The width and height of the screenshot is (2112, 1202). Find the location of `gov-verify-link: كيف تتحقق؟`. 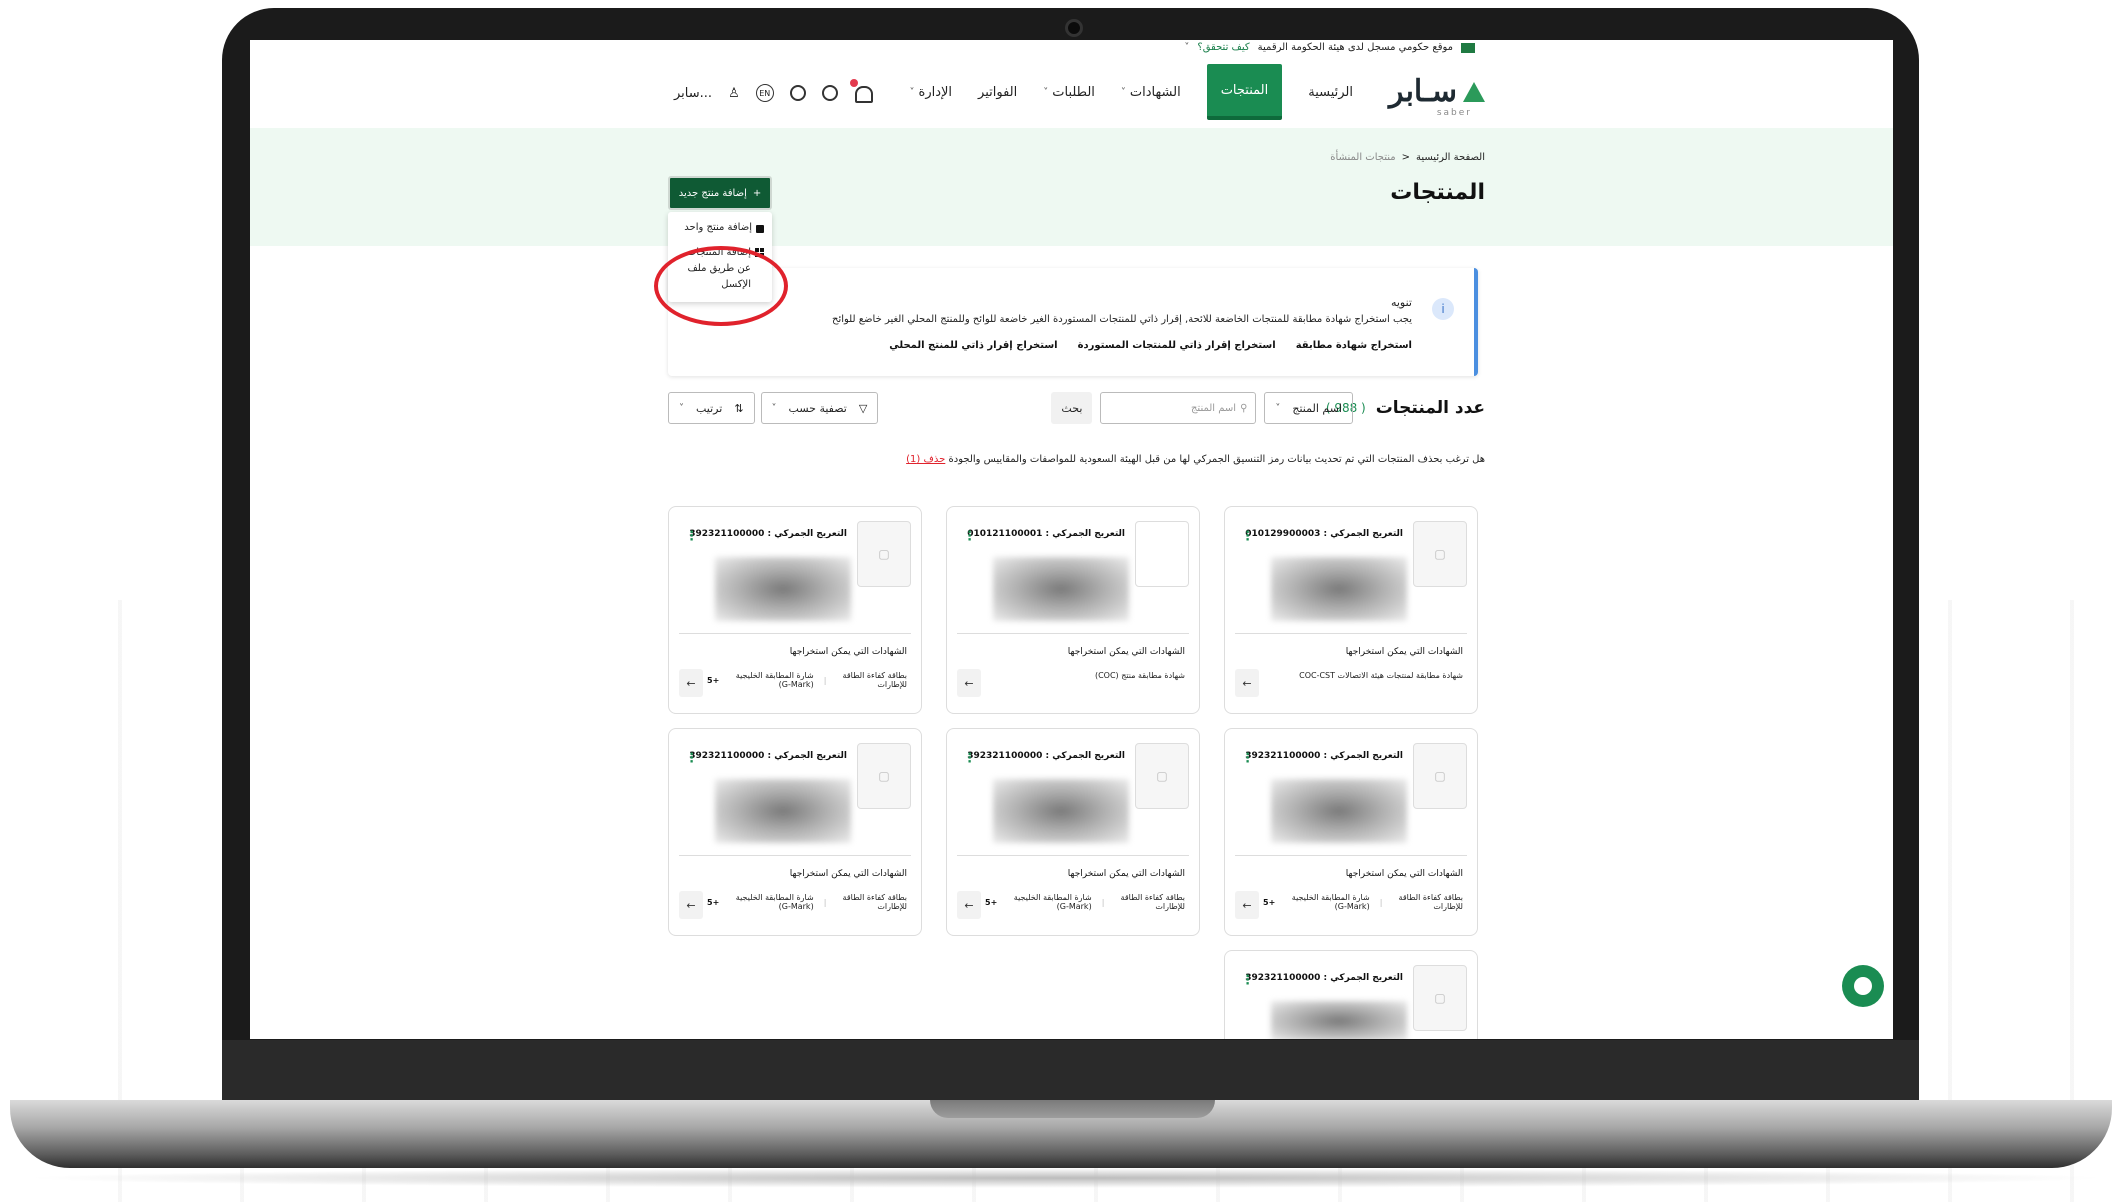

gov-verify-link: كيف تتحقق؟ is located at coordinates (1223, 47).